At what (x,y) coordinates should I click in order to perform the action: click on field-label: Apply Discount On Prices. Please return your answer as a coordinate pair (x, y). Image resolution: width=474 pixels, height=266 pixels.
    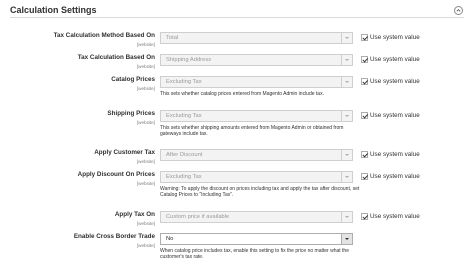
    Looking at the image, I should click on (116, 174).